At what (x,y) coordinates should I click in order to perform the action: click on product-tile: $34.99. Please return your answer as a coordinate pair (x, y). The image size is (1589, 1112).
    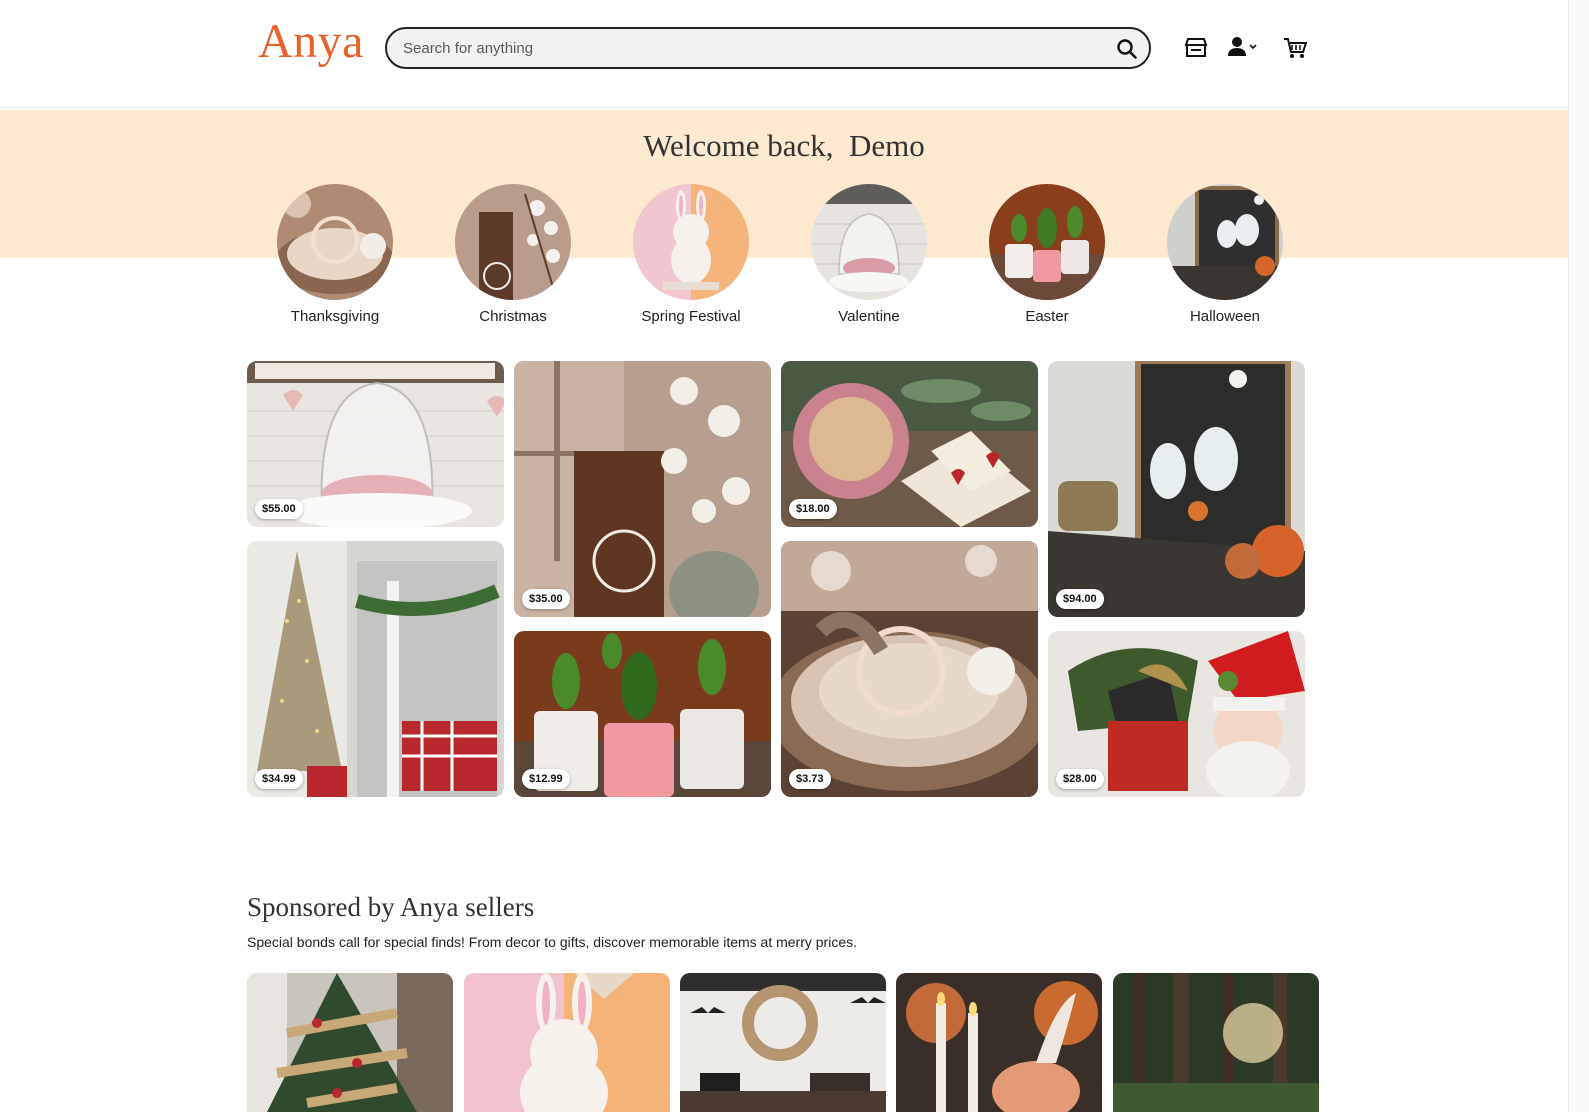
    Looking at the image, I should click on (375, 669).